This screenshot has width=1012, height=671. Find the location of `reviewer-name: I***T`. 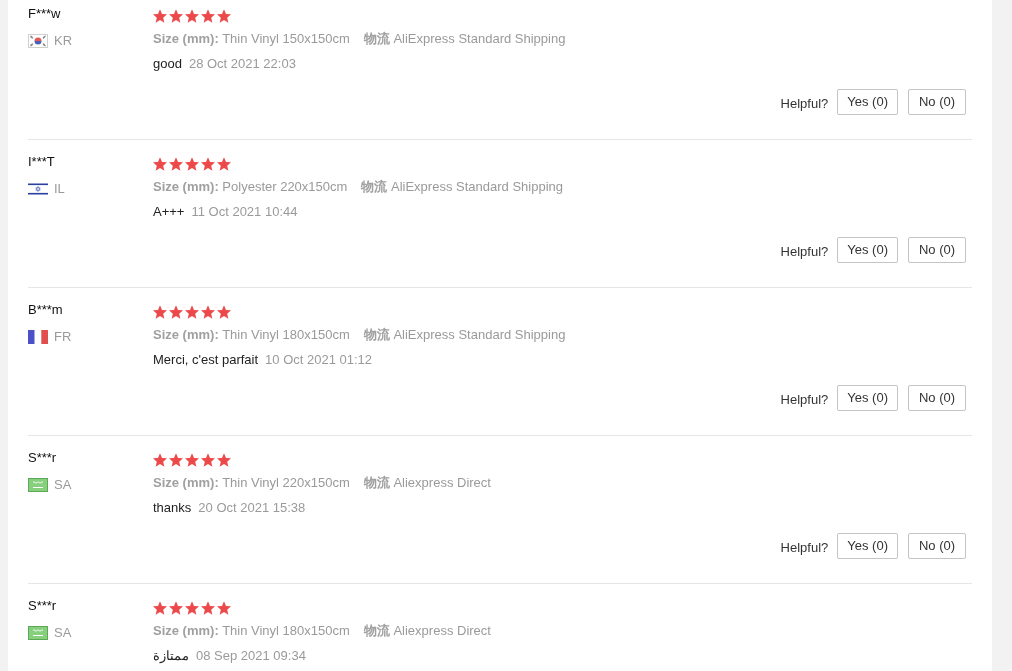

reviewer-name: I***T is located at coordinates (41, 162).